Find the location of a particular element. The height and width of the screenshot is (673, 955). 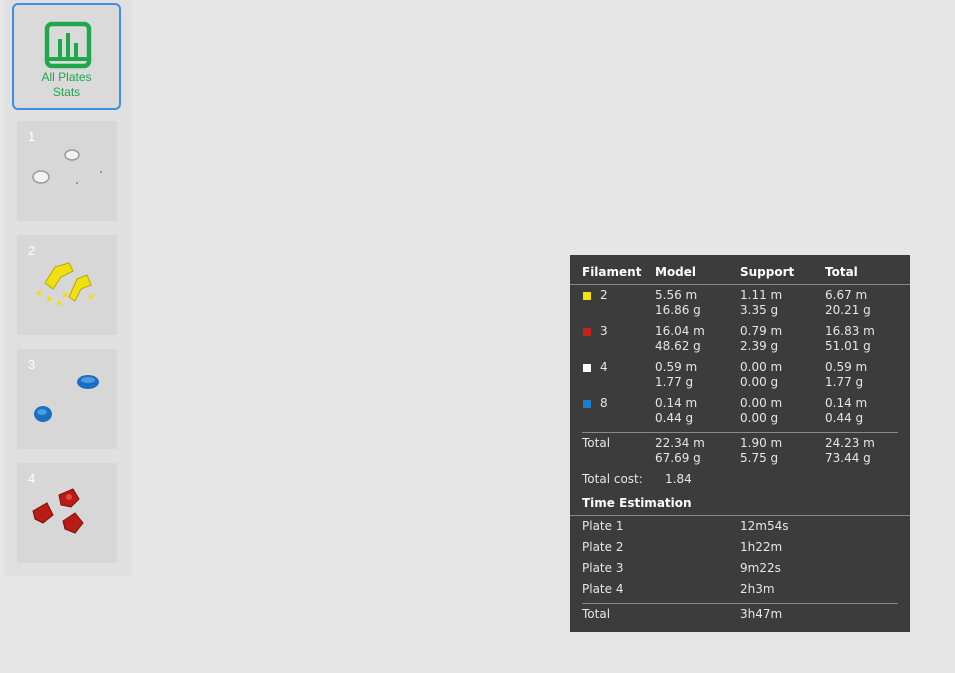

total-weight: 1.77 g is located at coordinates (844, 382).